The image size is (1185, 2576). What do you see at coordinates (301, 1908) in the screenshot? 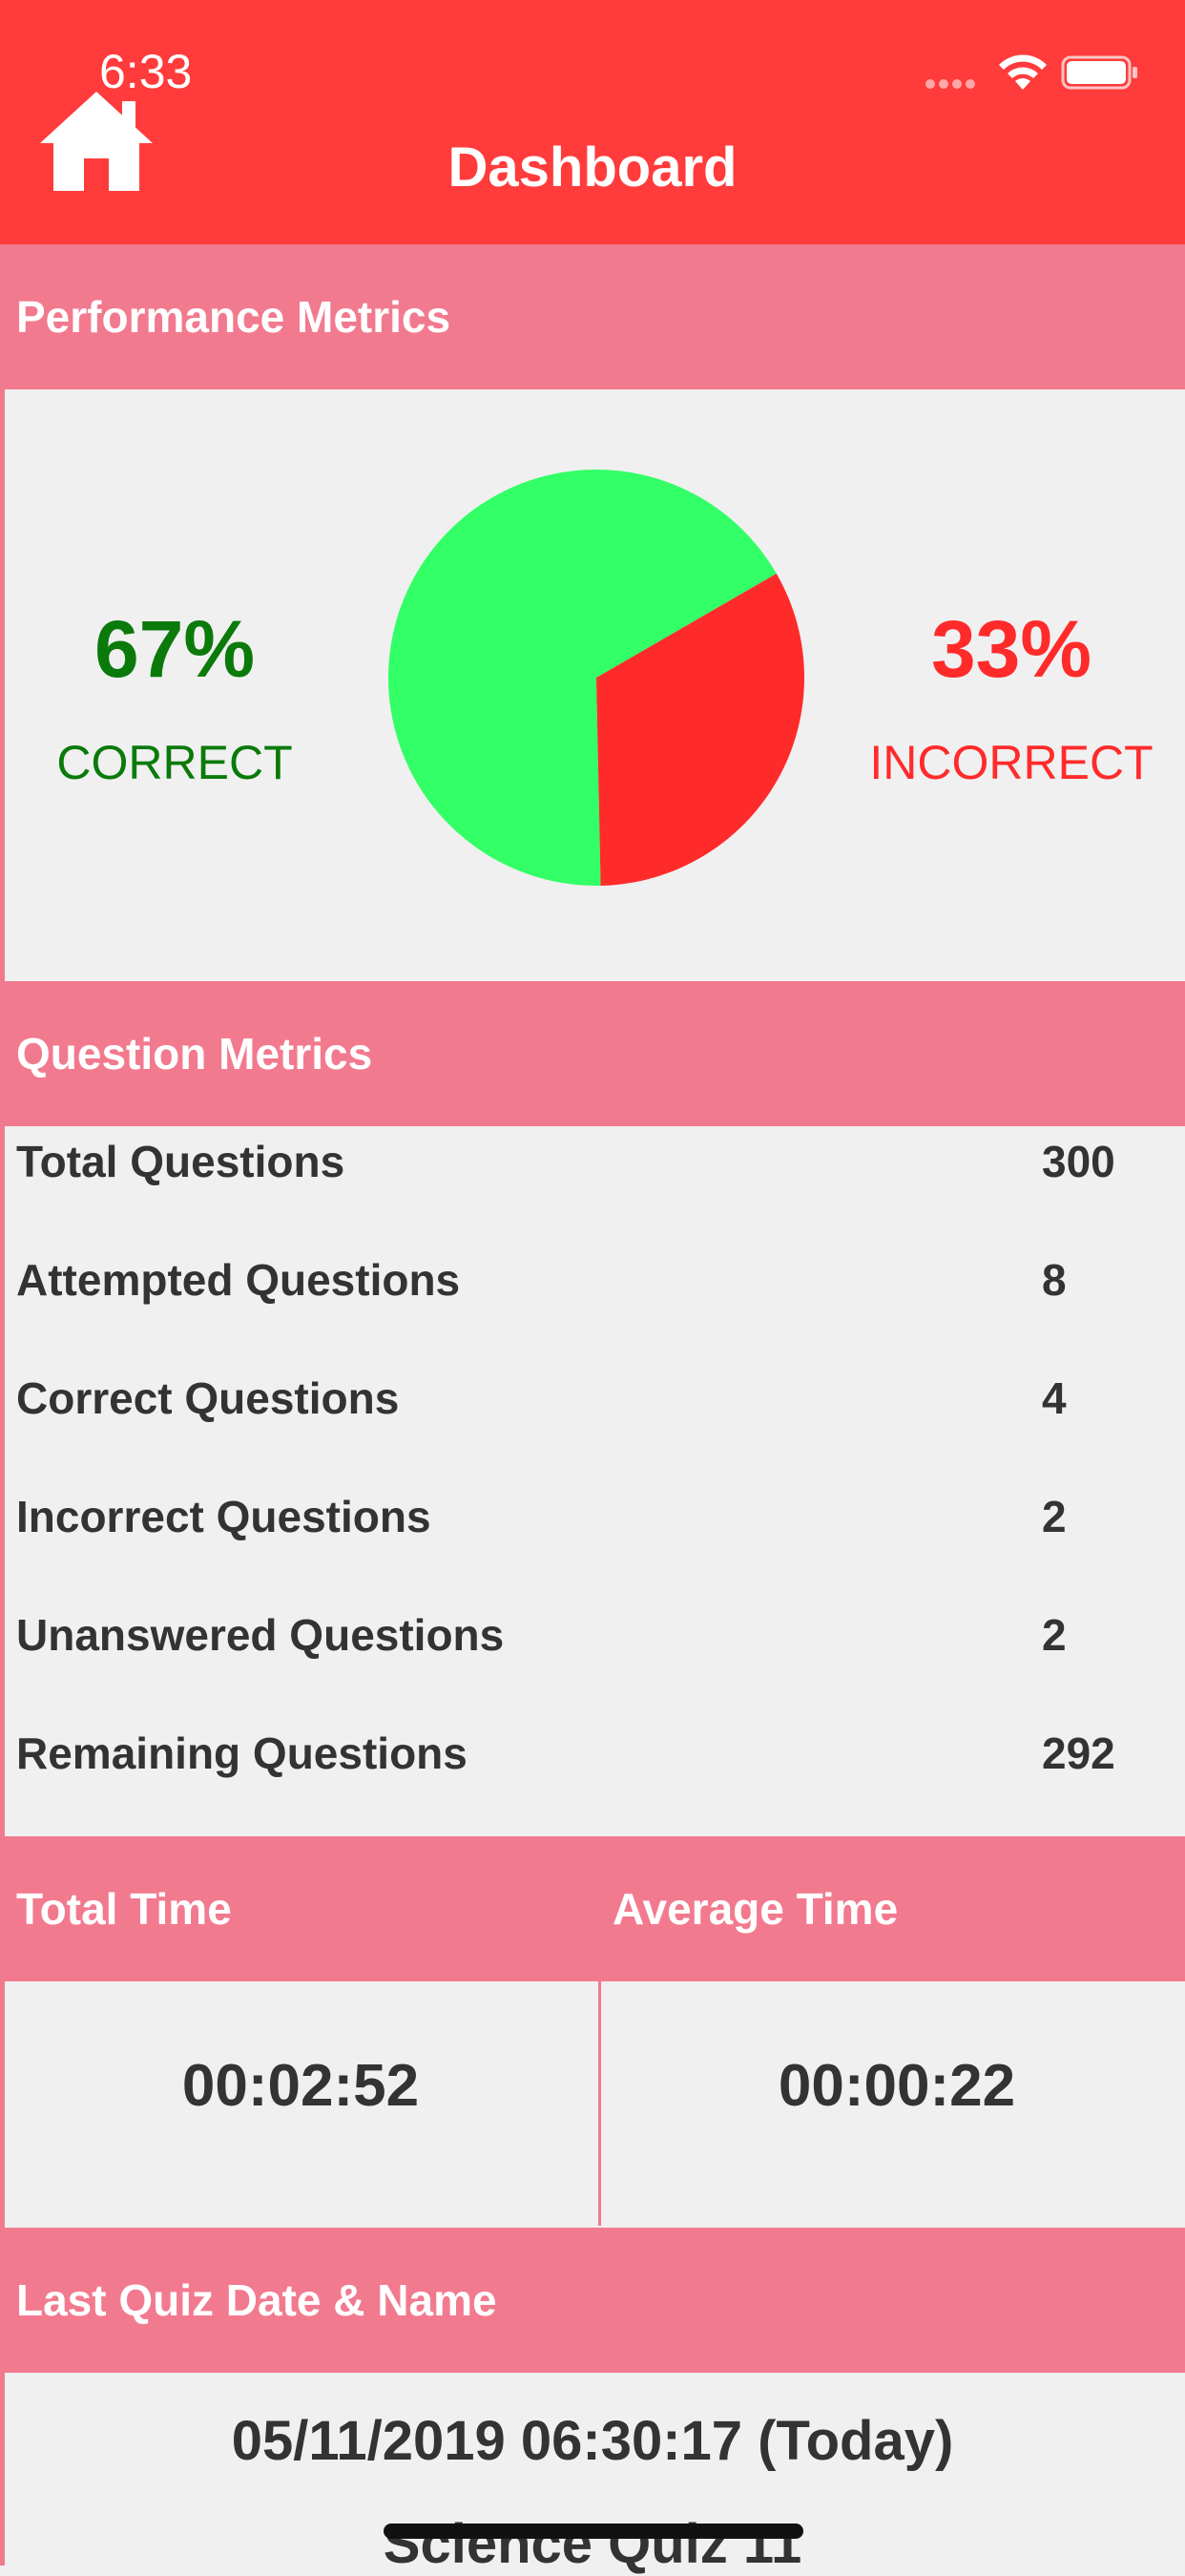
I see `total-time-header: Total Time` at bounding box center [301, 1908].